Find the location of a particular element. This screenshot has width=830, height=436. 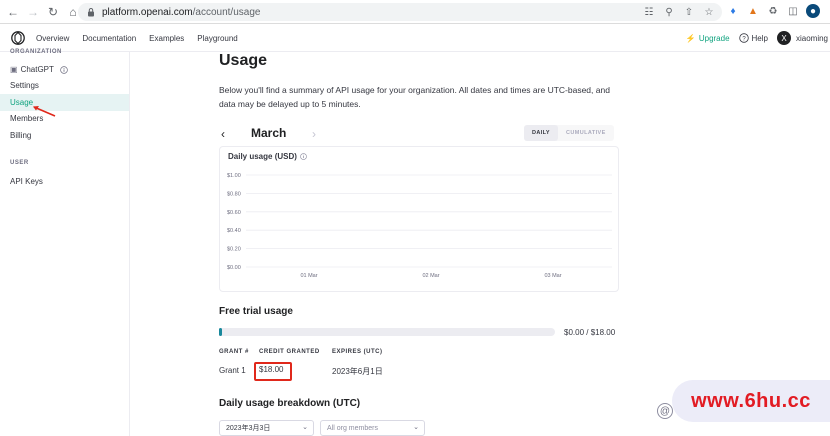

annotation-highlight-box is located at coordinates (273, 371).